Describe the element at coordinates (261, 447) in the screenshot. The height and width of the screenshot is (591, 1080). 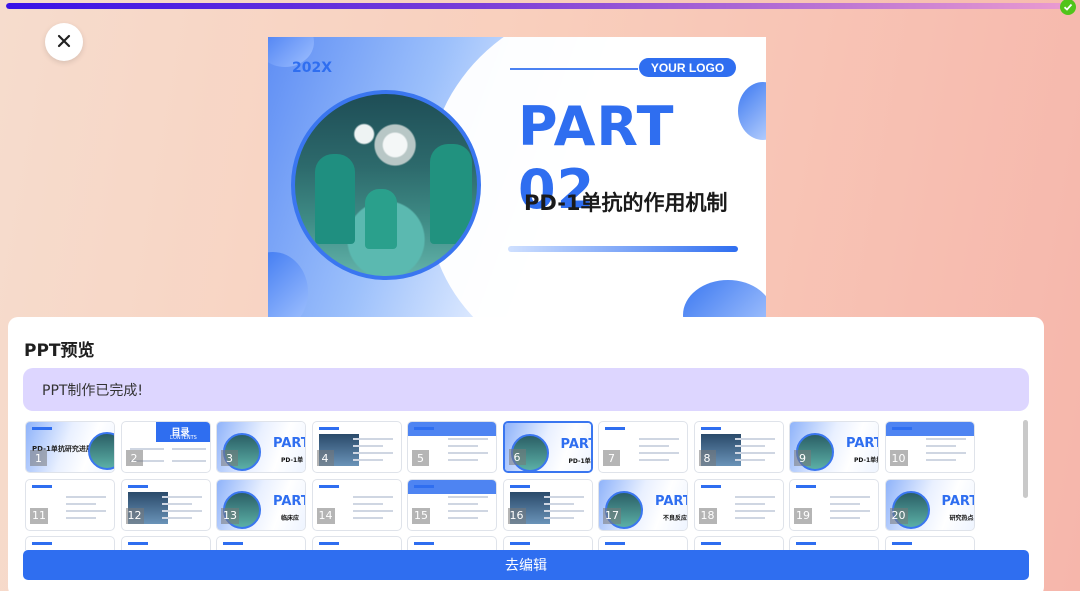
I see `slide-thumbnail: PART PD-1单 3` at that location.